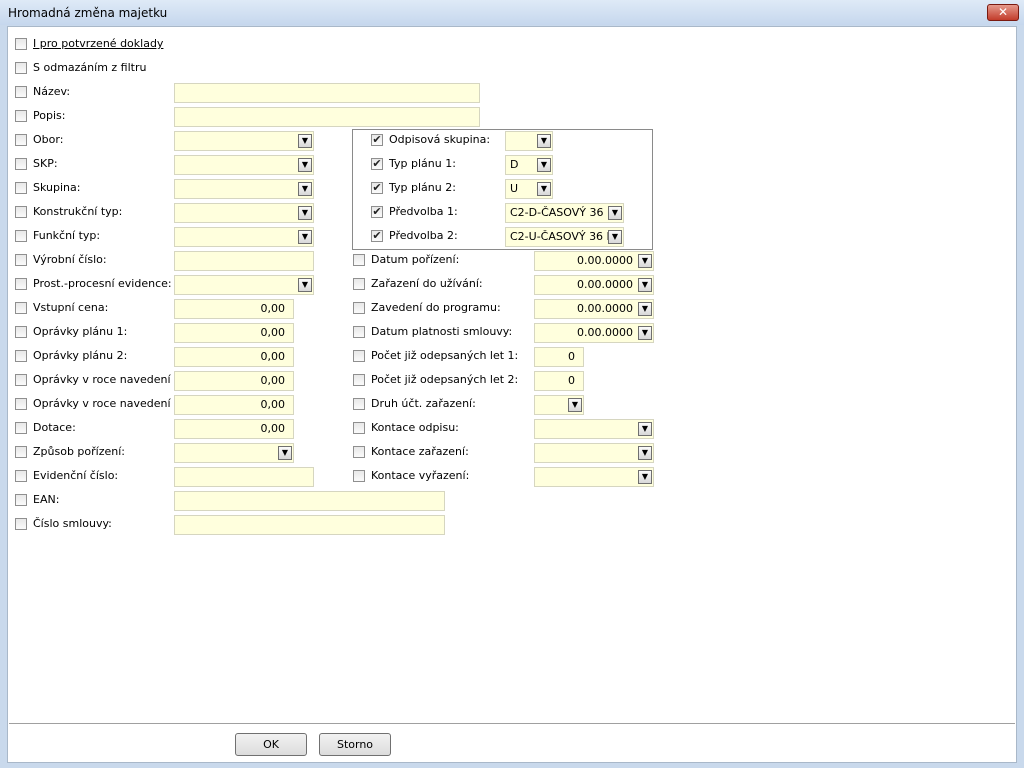 This screenshot has height=768, width=1024. I want to click on kontace-zarazeni-checkbox, so click(359, 452).